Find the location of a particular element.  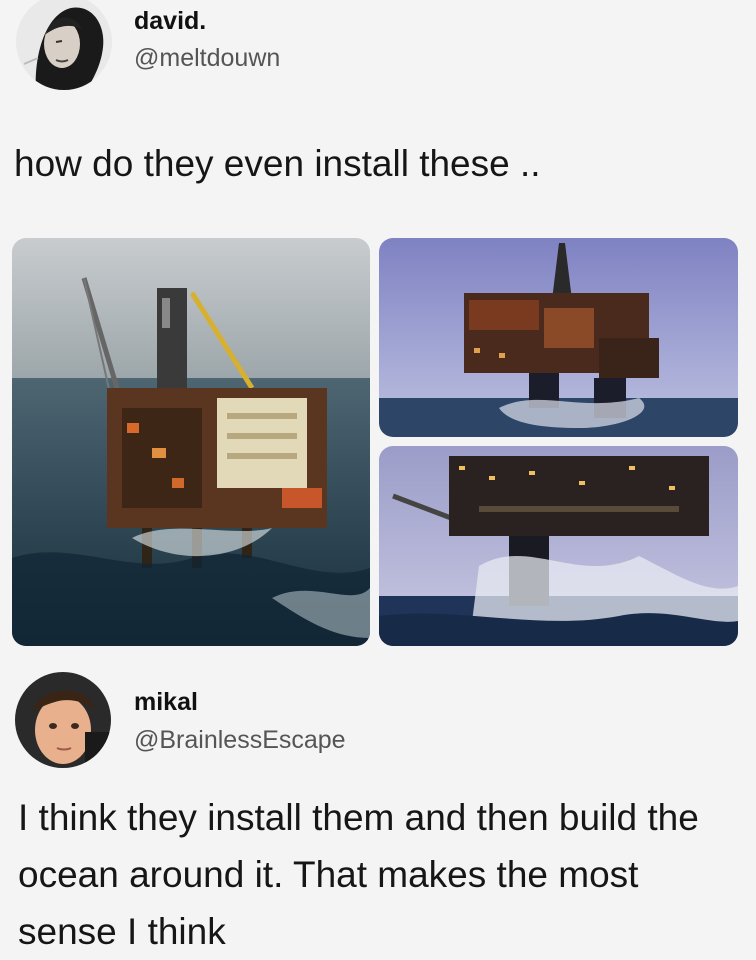

reply-author-handle: @BrainlessEscape is located at coordinates (240, 740).